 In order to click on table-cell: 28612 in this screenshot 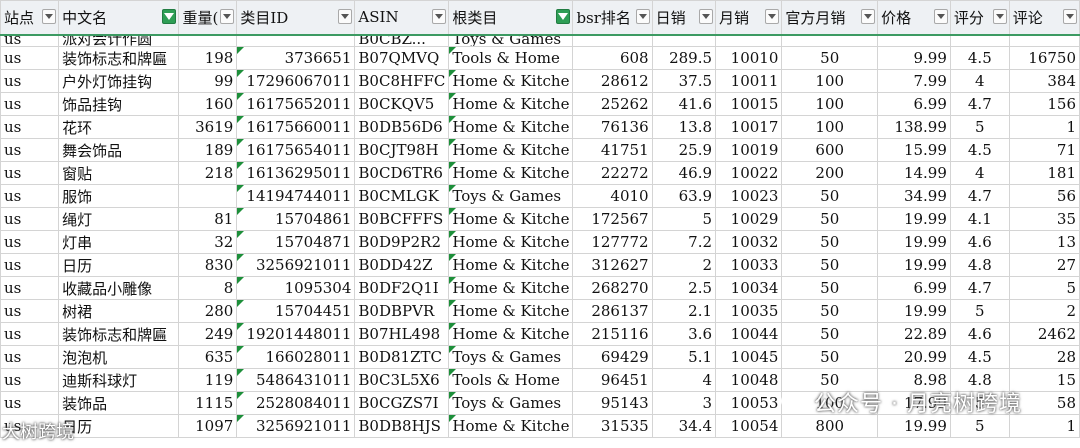, I will do `click(612, 81)`.